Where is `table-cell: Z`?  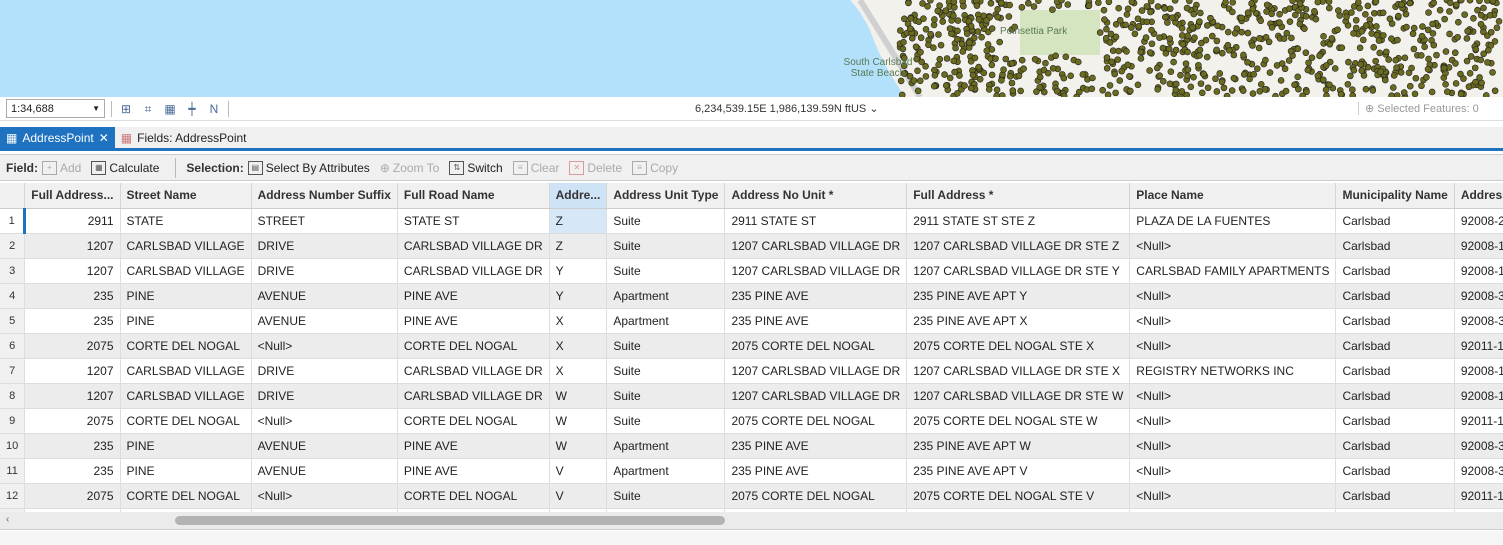 table-cell: Z is located at coordinates (578, 246).